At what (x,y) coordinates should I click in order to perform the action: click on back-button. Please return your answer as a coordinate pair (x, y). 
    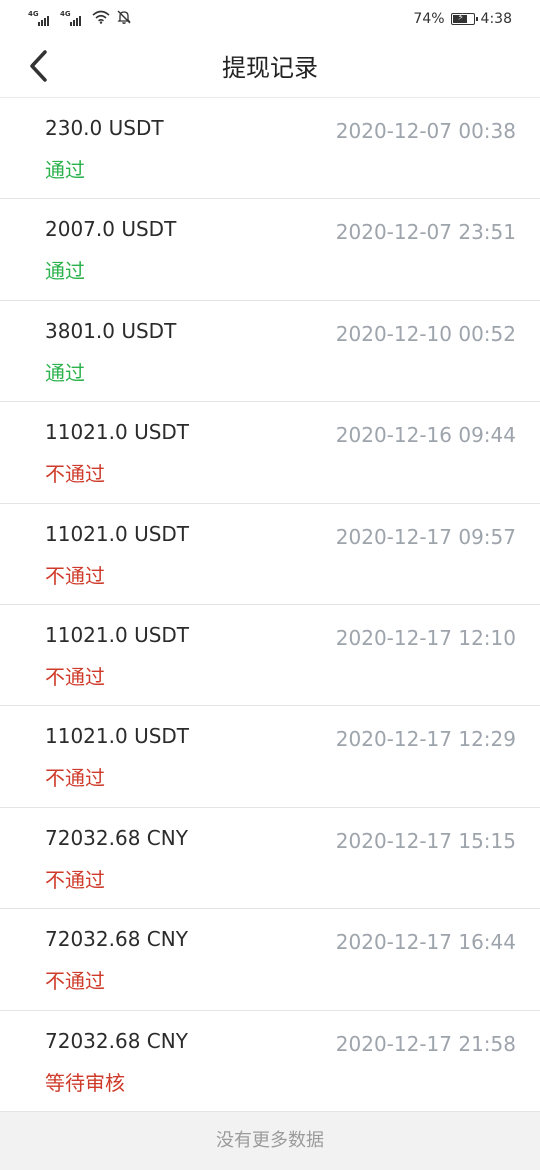
    Looking at the image, I should click on (38, 68).